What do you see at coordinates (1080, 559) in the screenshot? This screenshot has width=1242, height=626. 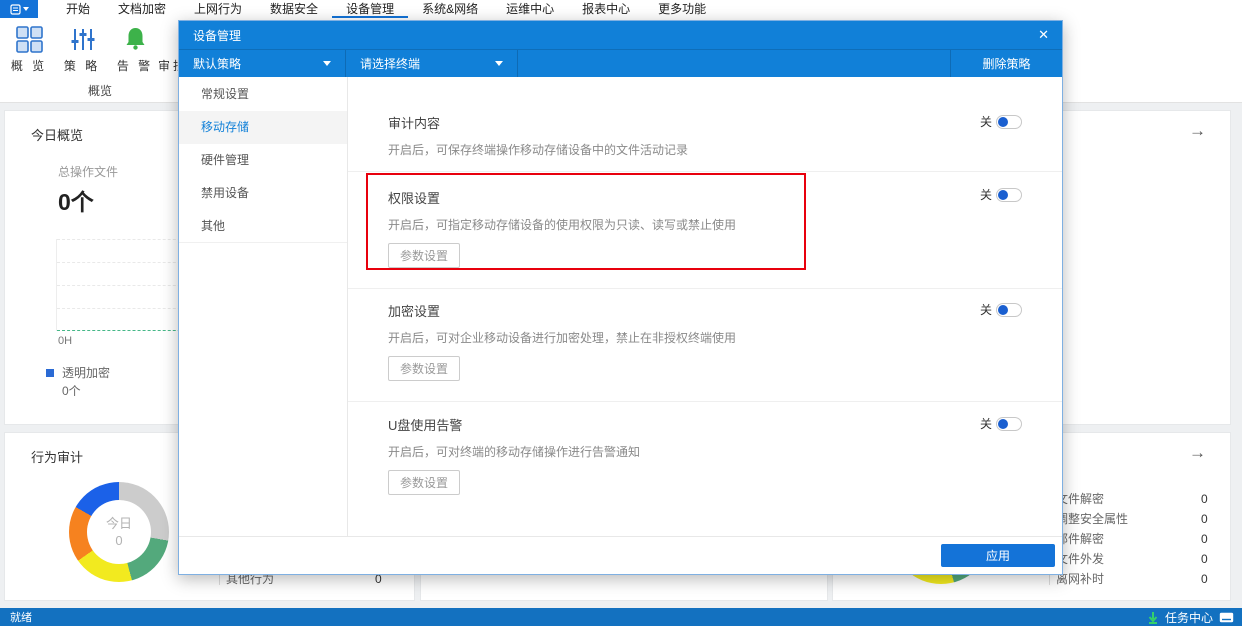 I see `row-label: 文件外发` at bounding box center [1080, 559].